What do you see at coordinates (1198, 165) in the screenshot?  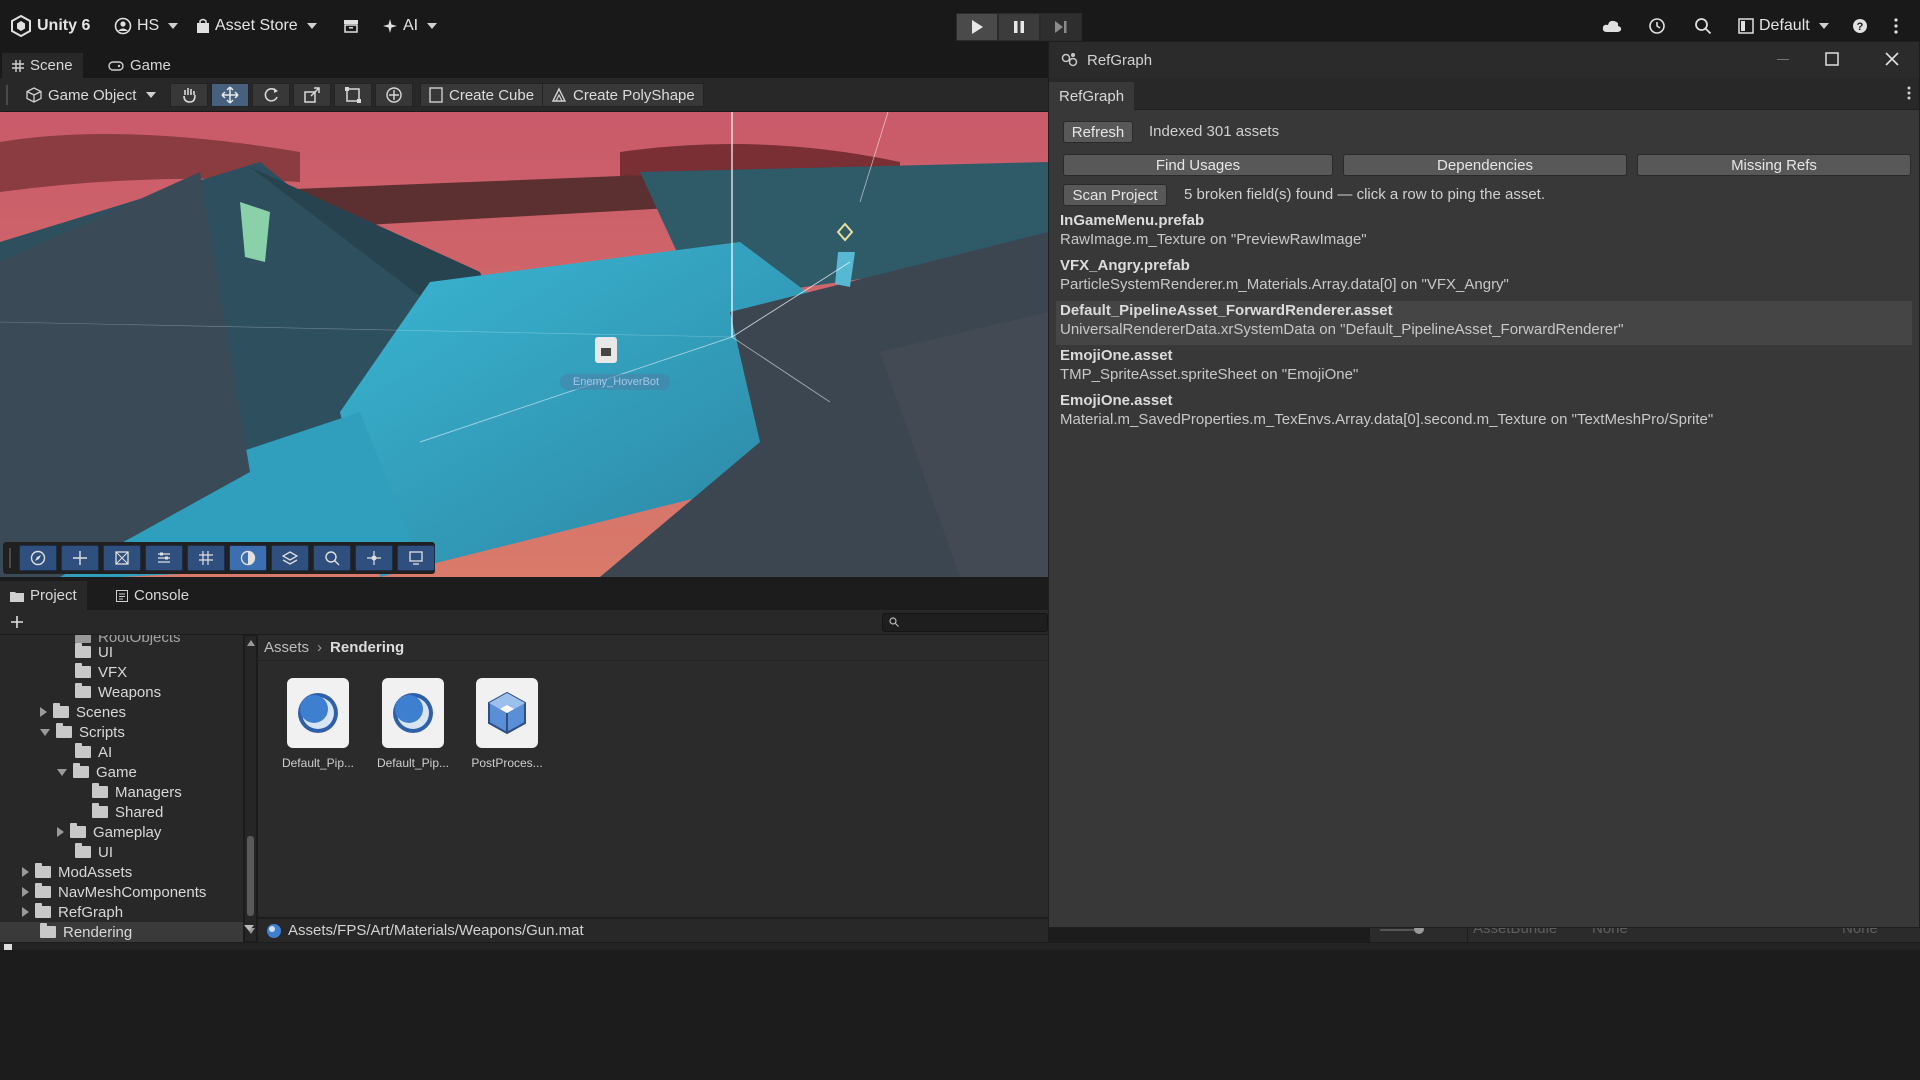 I see `find-usages-button: Find Usages` at bounding box center [1198, 165].